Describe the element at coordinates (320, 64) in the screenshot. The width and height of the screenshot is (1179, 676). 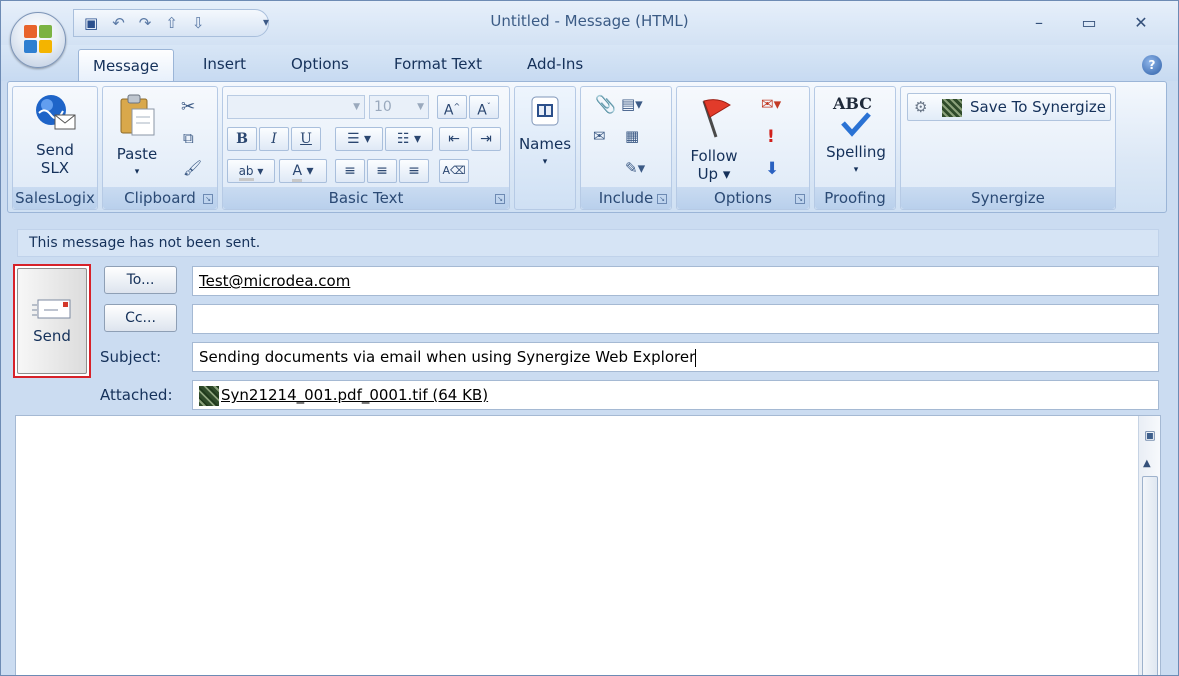
I see `tab-options: Options` at that location.